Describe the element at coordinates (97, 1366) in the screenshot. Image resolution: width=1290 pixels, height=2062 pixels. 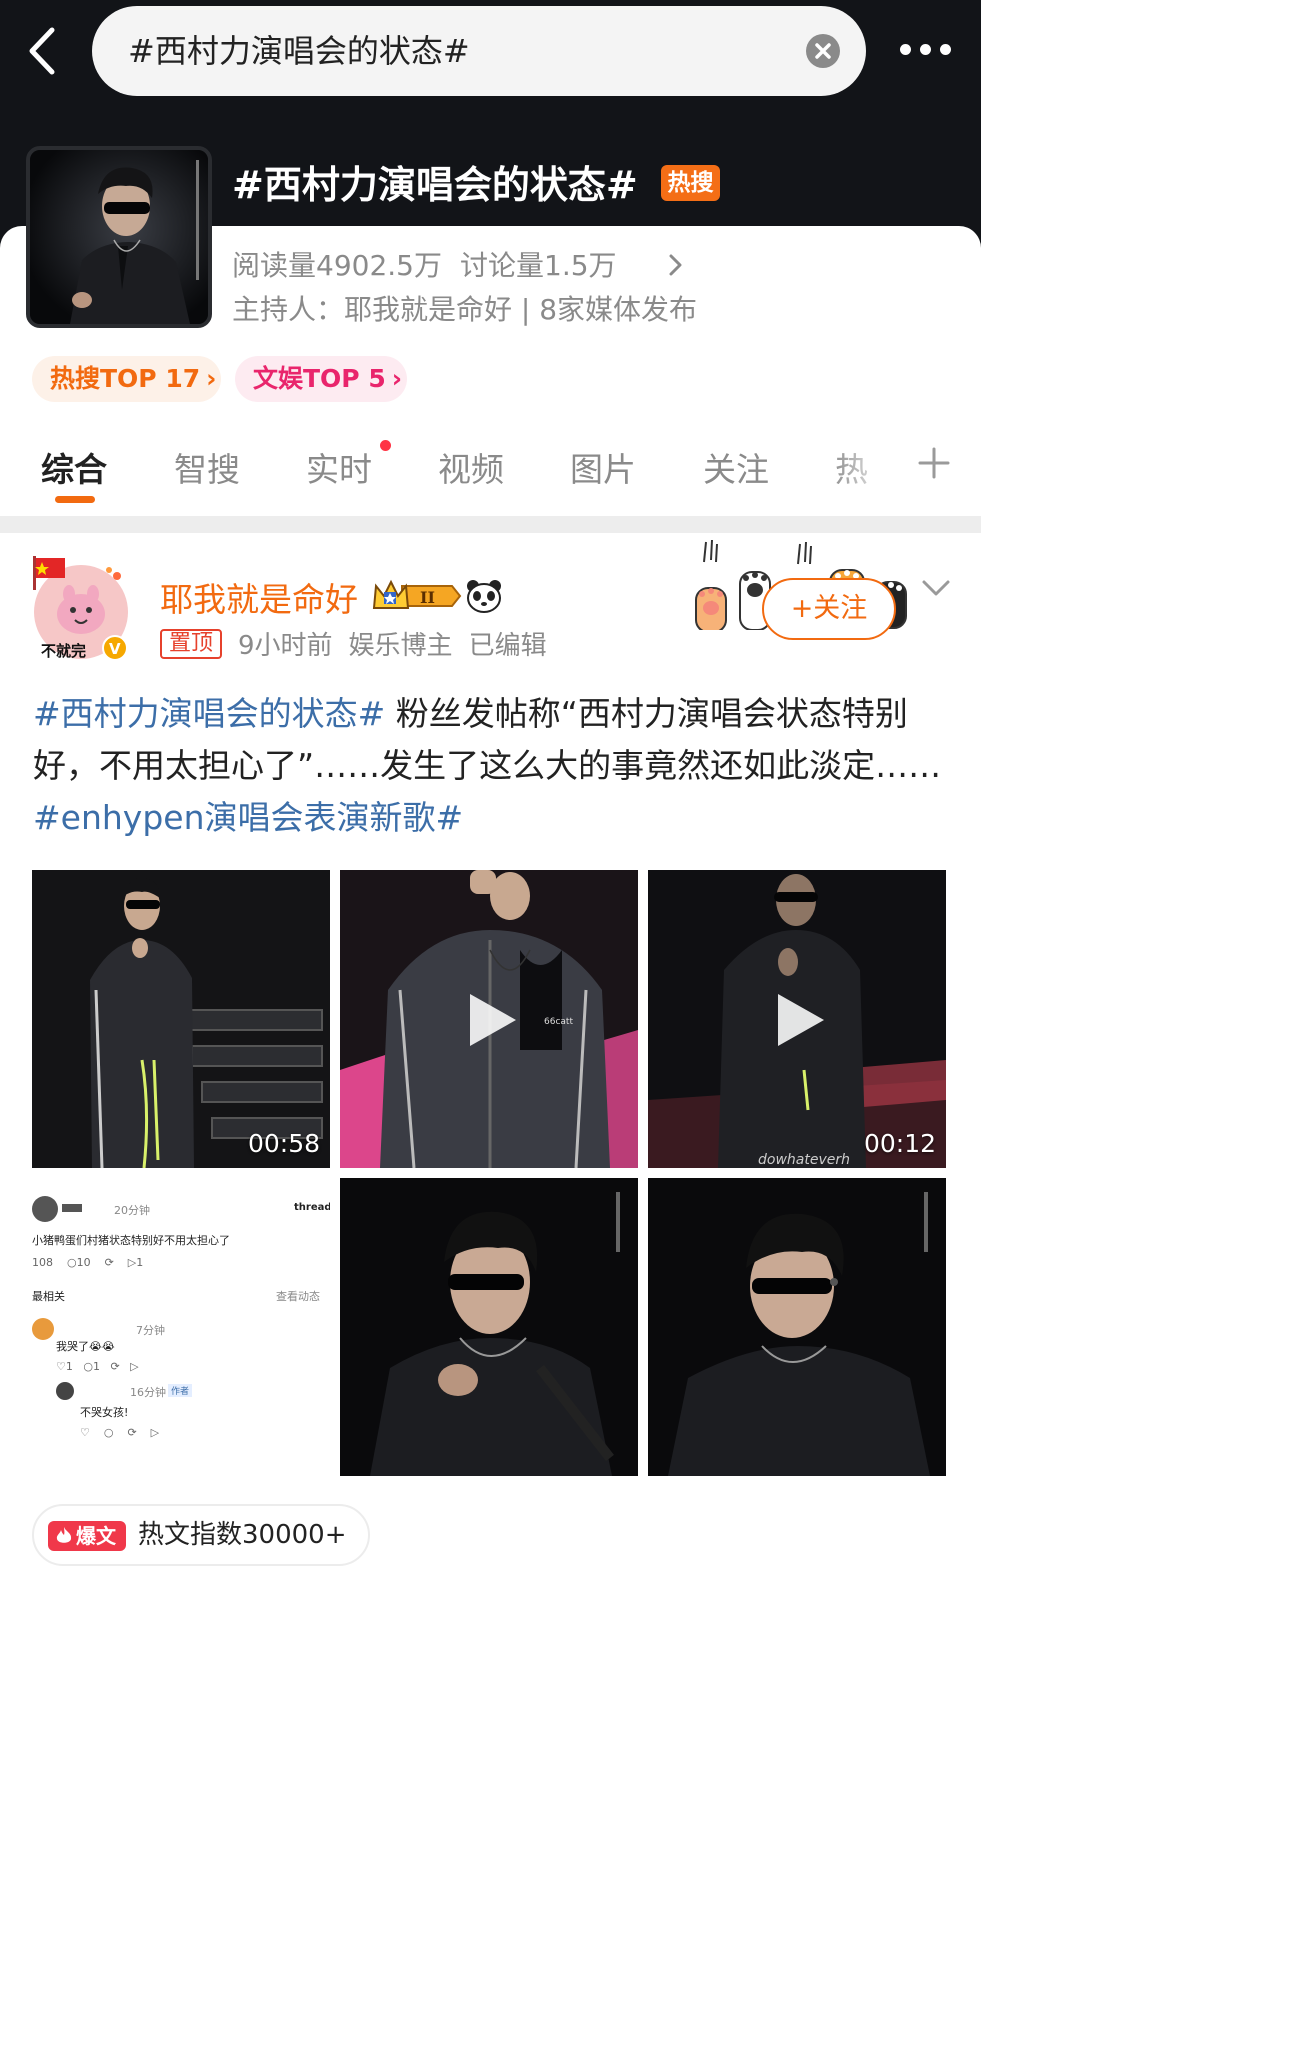
I see `shot-counts-2: ♡1 ○1 ⟳ ▷` at that location.